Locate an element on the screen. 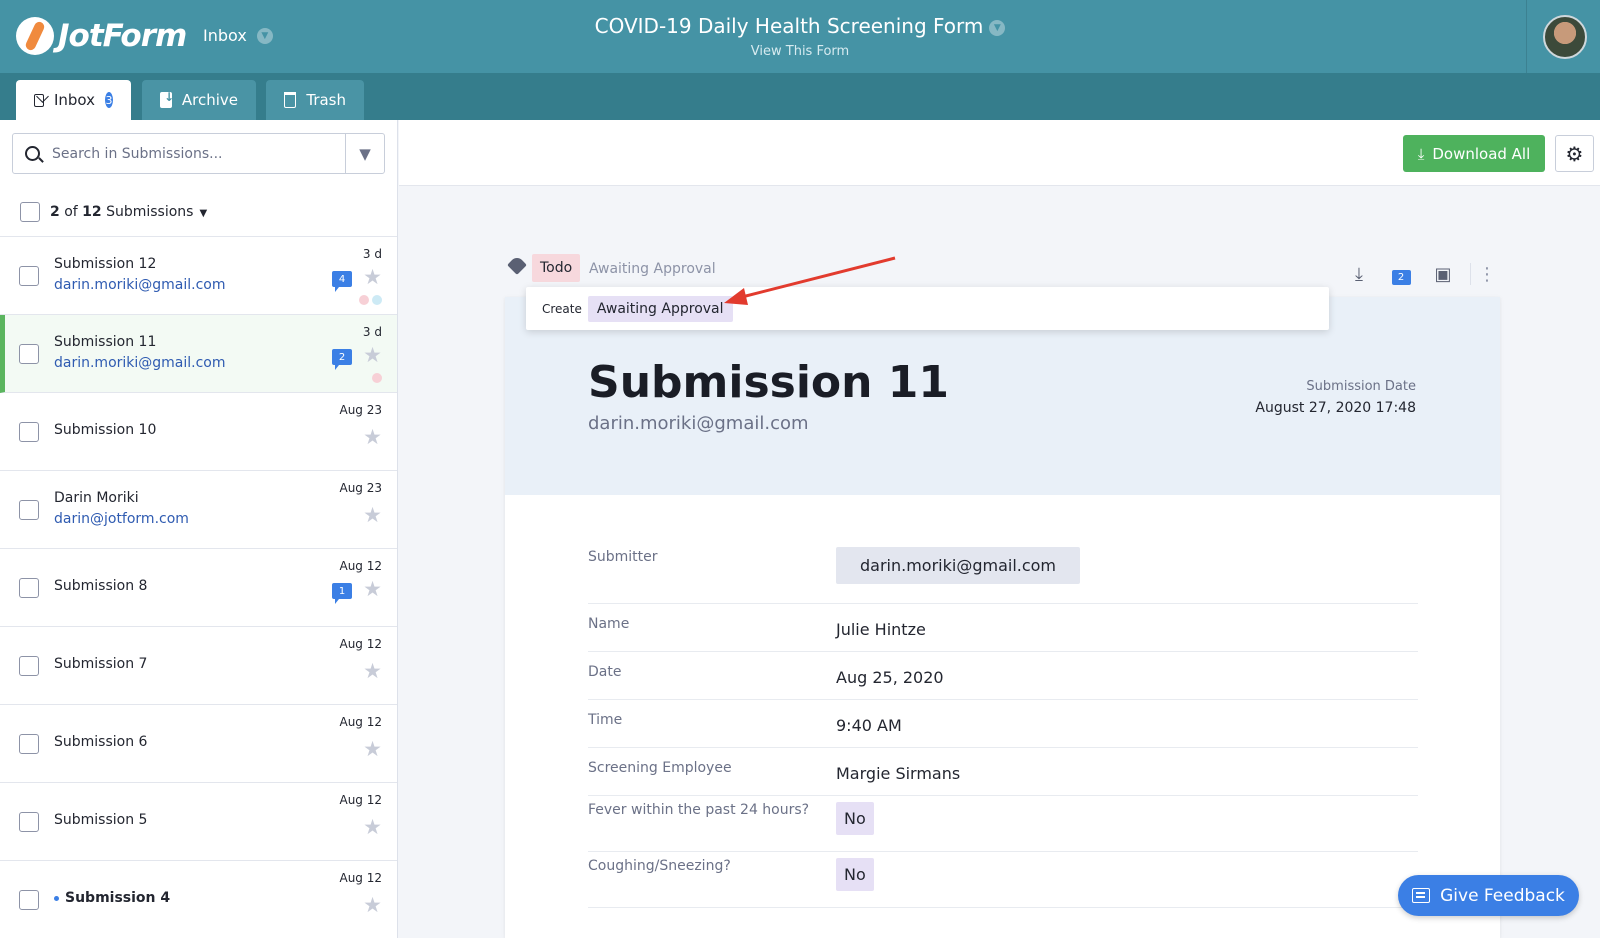  archive-icon is located at coordinates (167, 99).